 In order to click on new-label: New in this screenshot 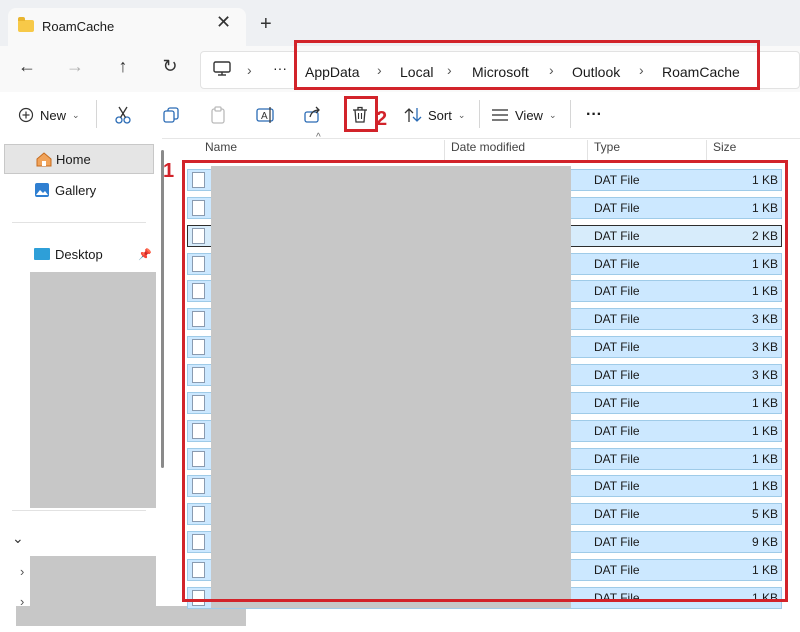, I will do `click(53, 115)`.